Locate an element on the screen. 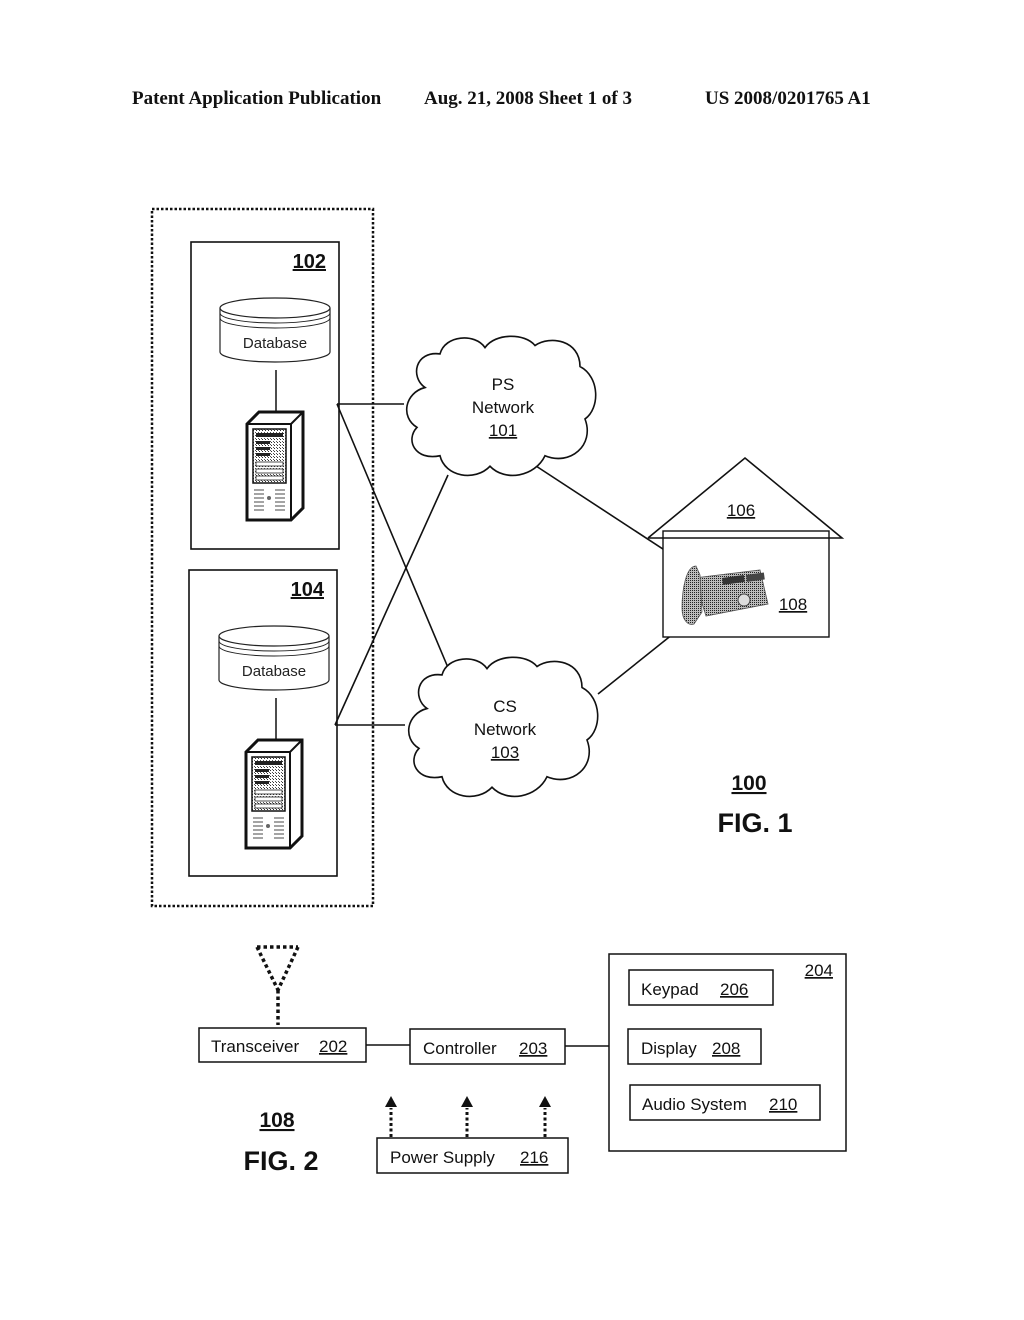  power-supply-label: Power Supply is located at coordinates (442, 1157).